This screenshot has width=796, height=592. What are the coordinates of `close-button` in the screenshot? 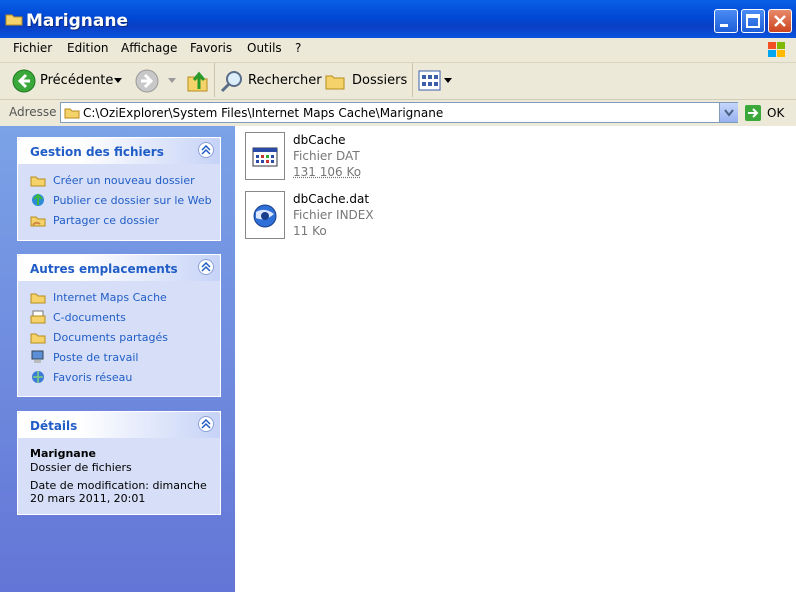 It's located at (780, 21).